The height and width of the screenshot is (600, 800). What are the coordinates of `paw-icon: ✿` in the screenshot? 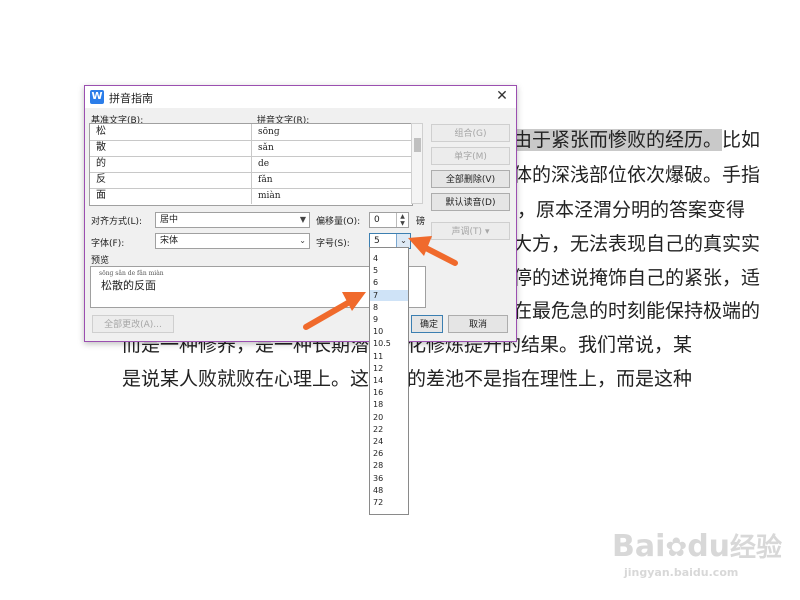 It's located at (676, 548).